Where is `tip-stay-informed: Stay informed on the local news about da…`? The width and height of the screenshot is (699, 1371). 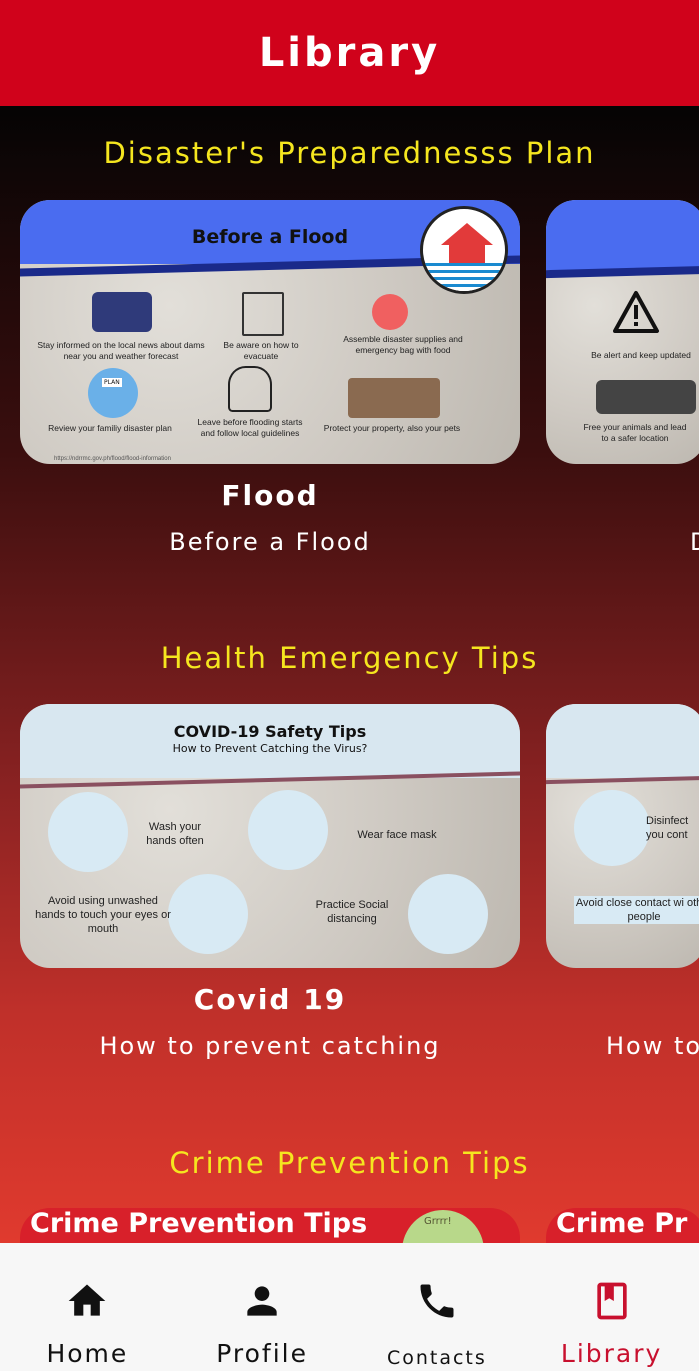 tip-stay-informed: Stay informed on the local news about da… is located at coordinates (121, 350).